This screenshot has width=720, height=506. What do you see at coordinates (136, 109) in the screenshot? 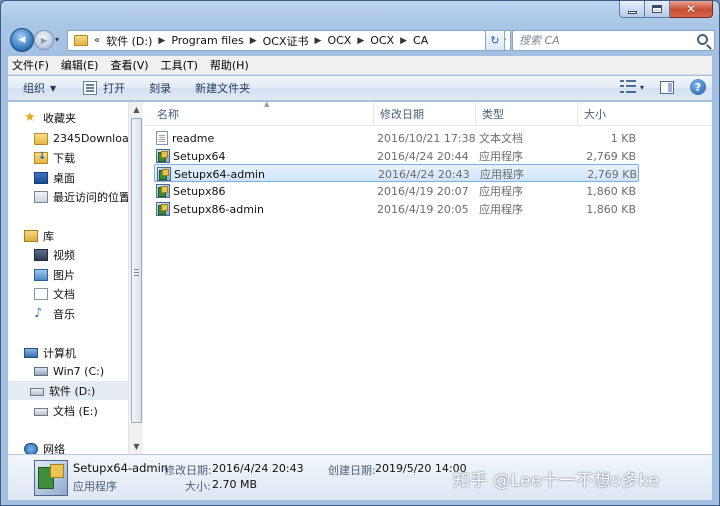
I see `scroll-up-icon: ▲` at bounding box center [136, 109].